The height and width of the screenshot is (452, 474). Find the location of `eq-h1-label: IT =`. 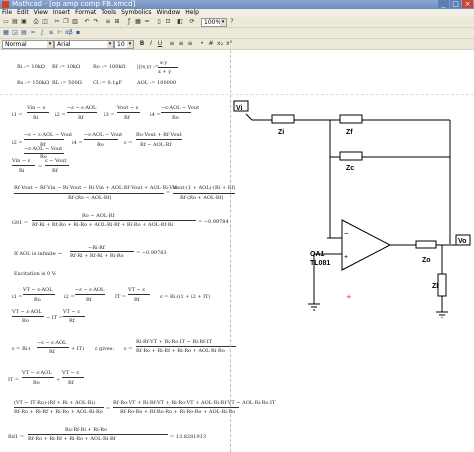

eq-h1-label: IT = is located at coordinates (13, 380).